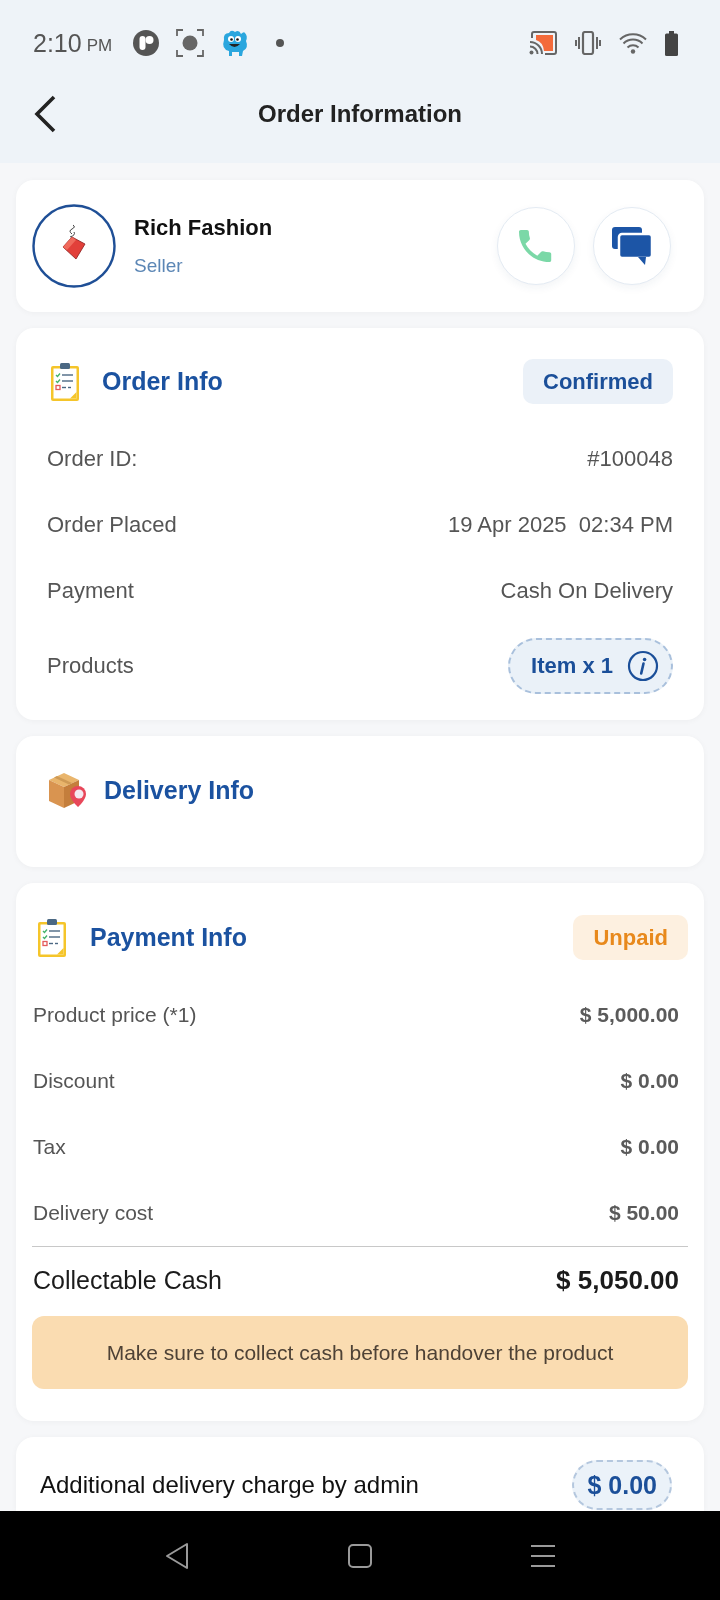  Describe the element at coordinates (168, 937) in the screenshot. I see `section-title: Payment Info` at that location.